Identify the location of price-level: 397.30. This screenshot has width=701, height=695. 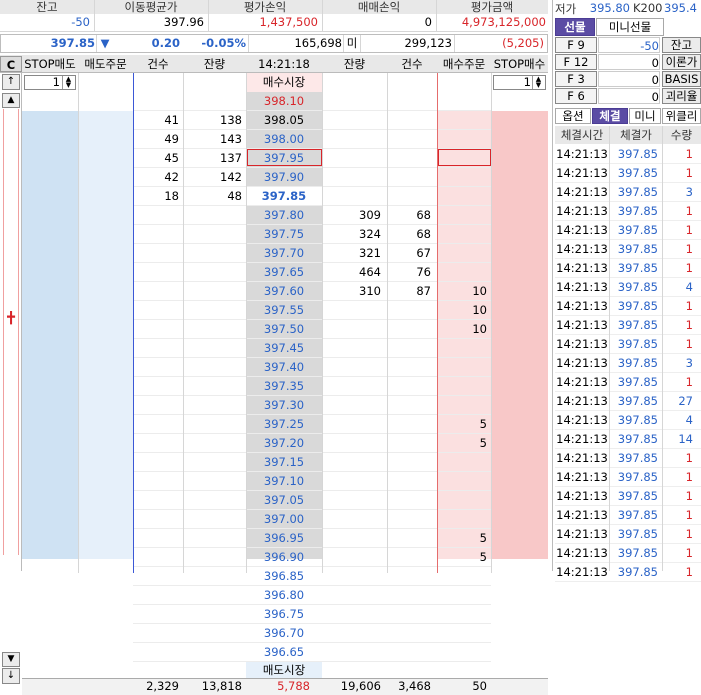
(284, 405).